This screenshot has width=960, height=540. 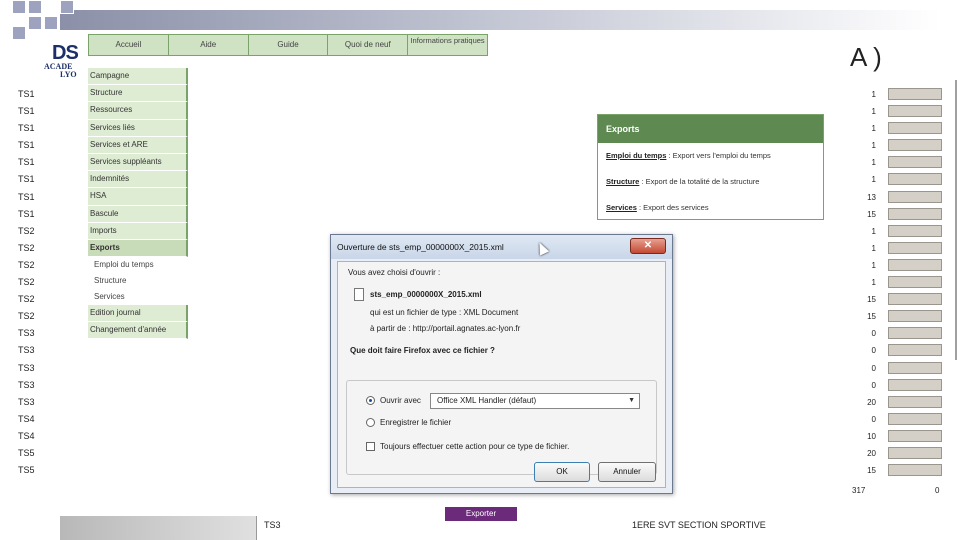 I want to click on open-with-select: Office XML Handler (défaut) ▼, so click(x=535, y=401).